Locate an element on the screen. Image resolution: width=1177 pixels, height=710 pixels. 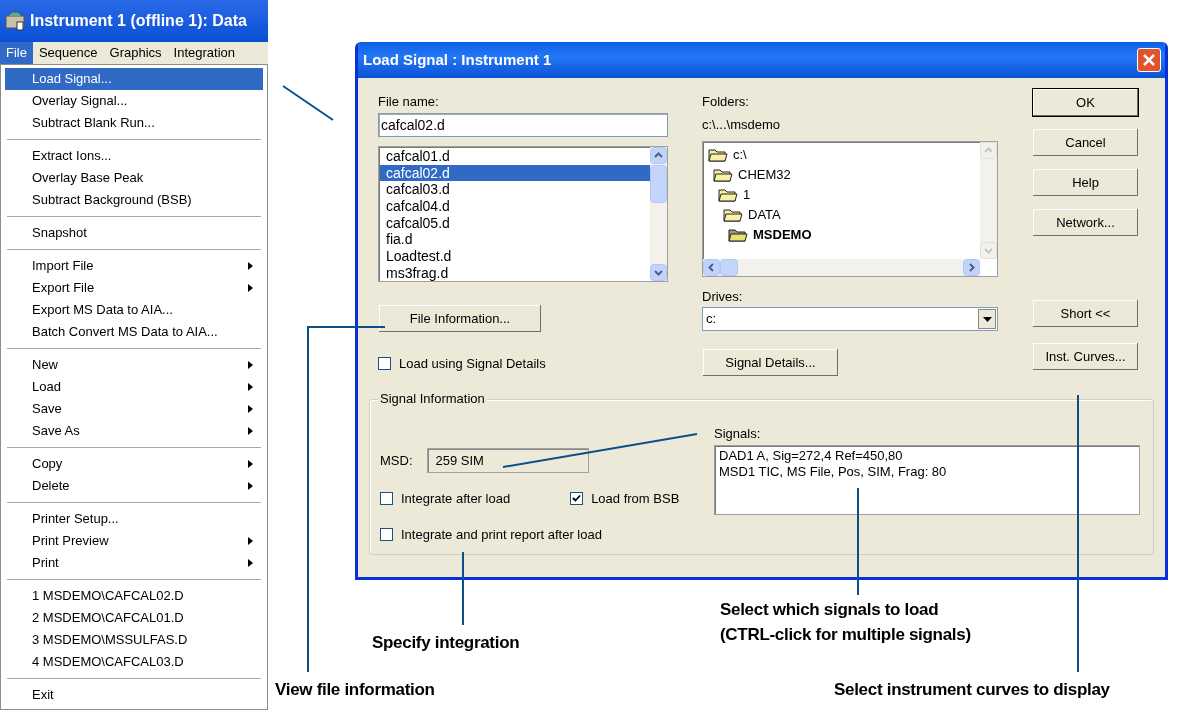
dialog-button: Help is located at coordinates (1085, 182).